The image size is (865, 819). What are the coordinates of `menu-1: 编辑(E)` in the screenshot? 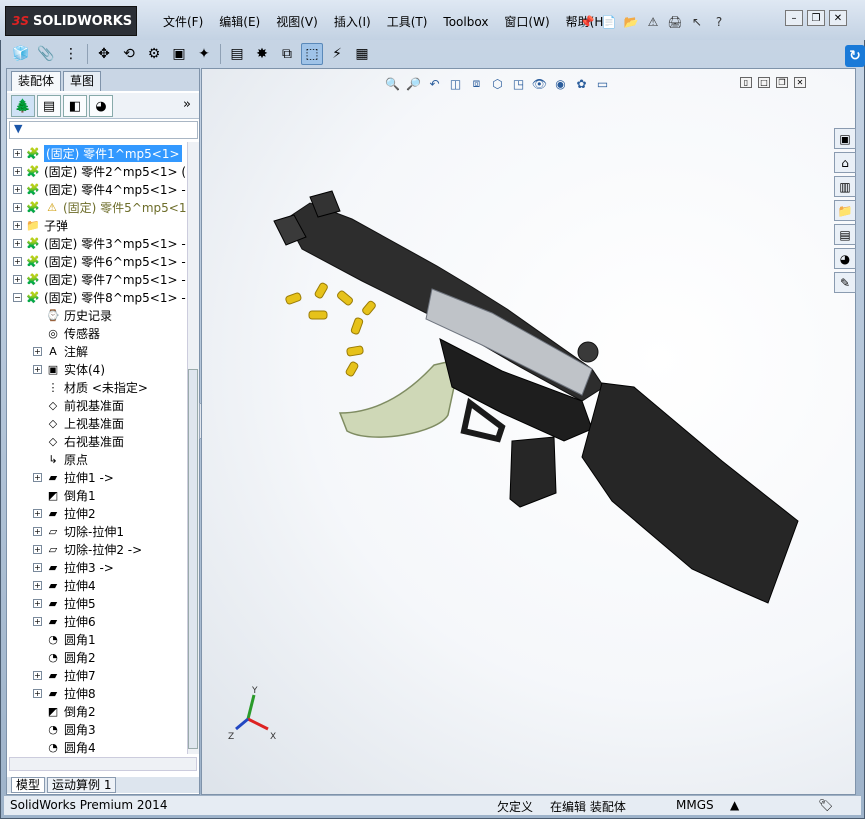 It's located at (239, 22).